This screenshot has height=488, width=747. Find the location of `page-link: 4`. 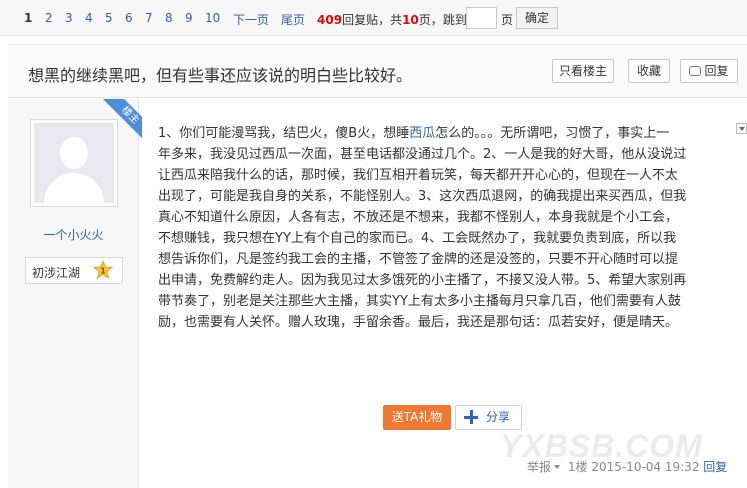

page-link: 4 is located at coordinates (89, 18).